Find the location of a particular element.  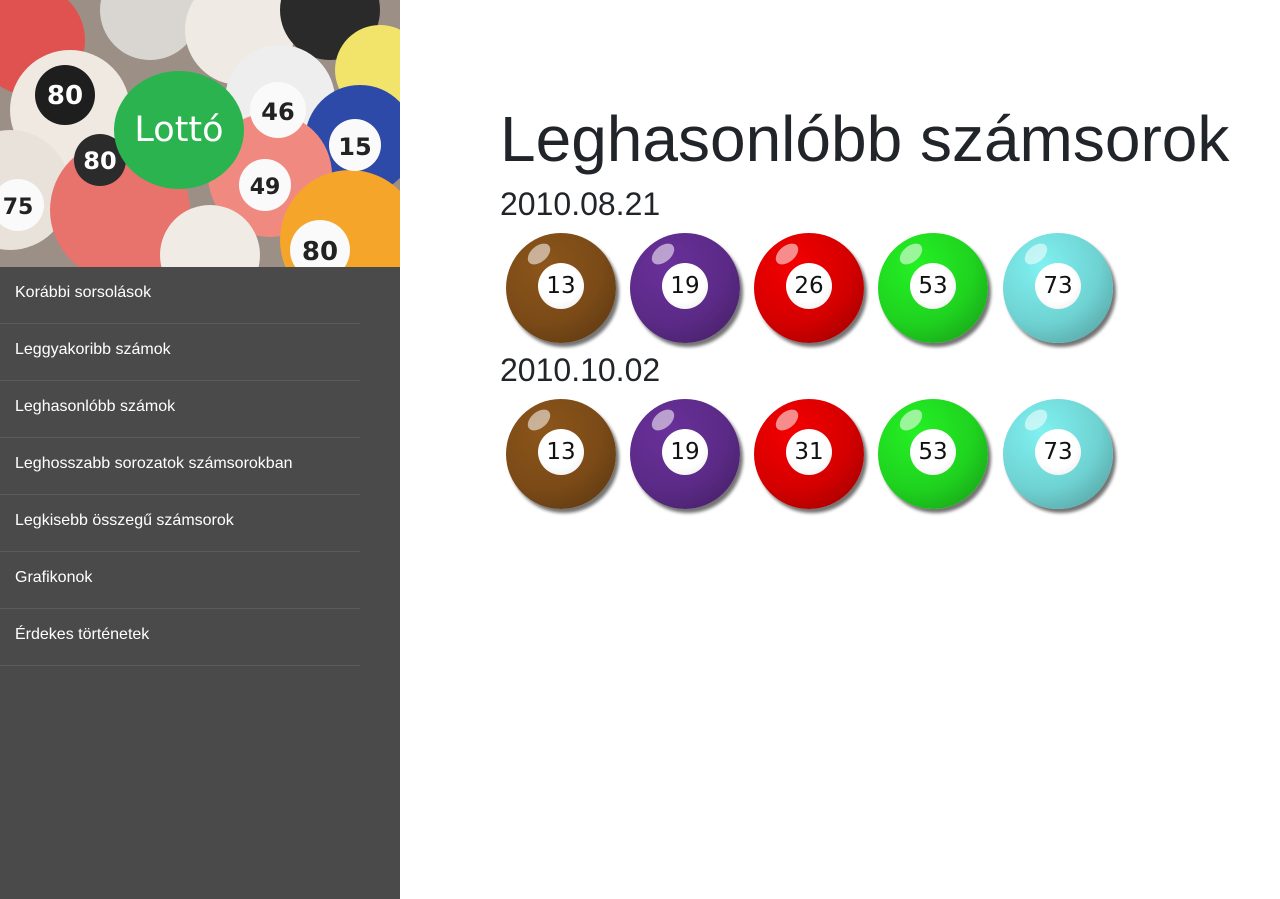

lottery-ball: 31 is located at coordinates (809, 454).